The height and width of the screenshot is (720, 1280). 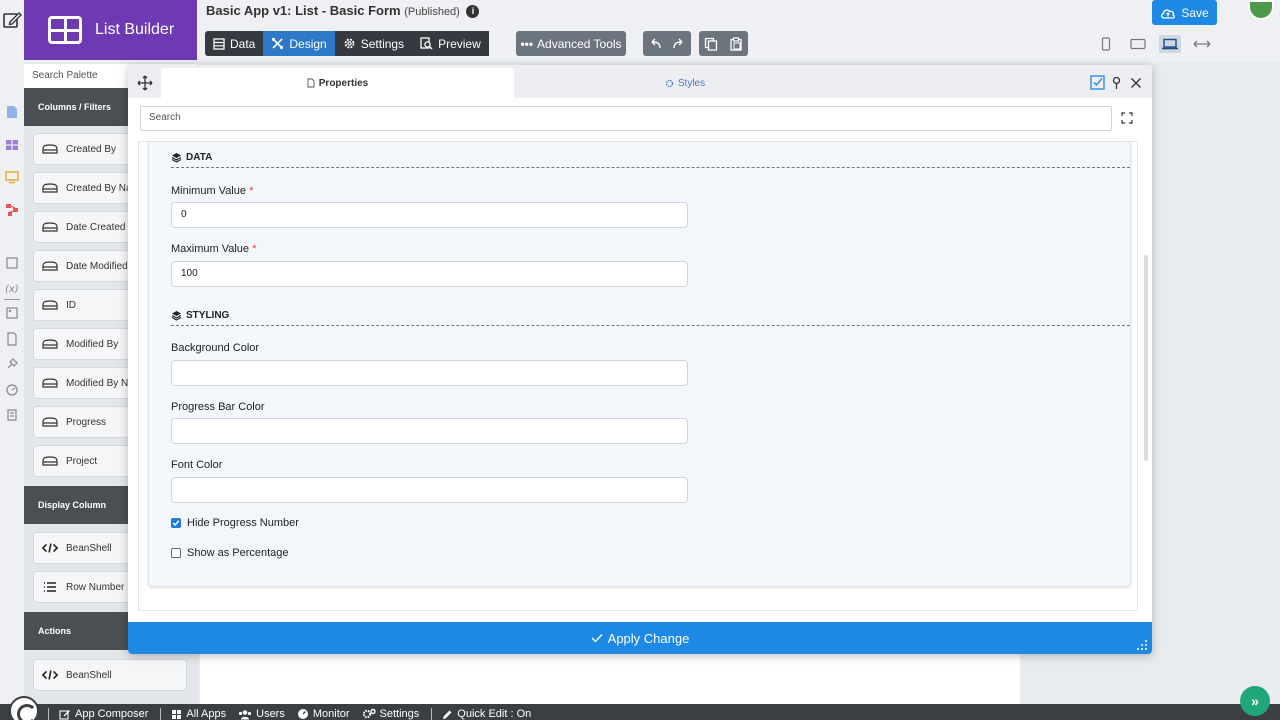 I want to click on laptop-view-icon, so click(x=1170, y=44).